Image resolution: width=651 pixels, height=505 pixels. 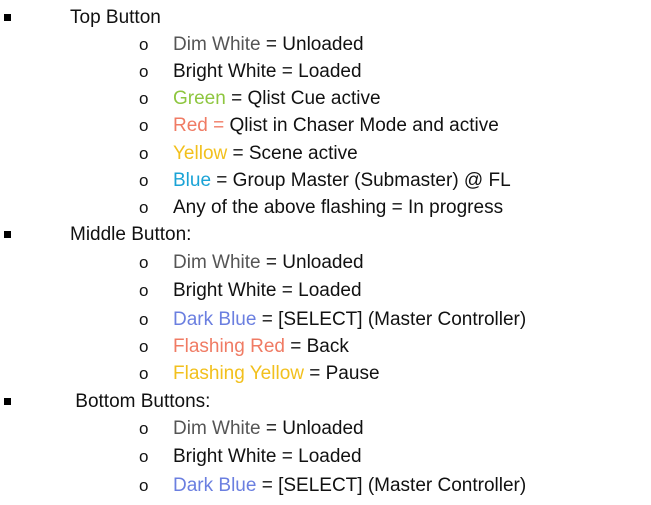 What do you see at coordinates (199, 98) in the screenshot?
I see `item-key: Green` at bounding box center [199, 98].